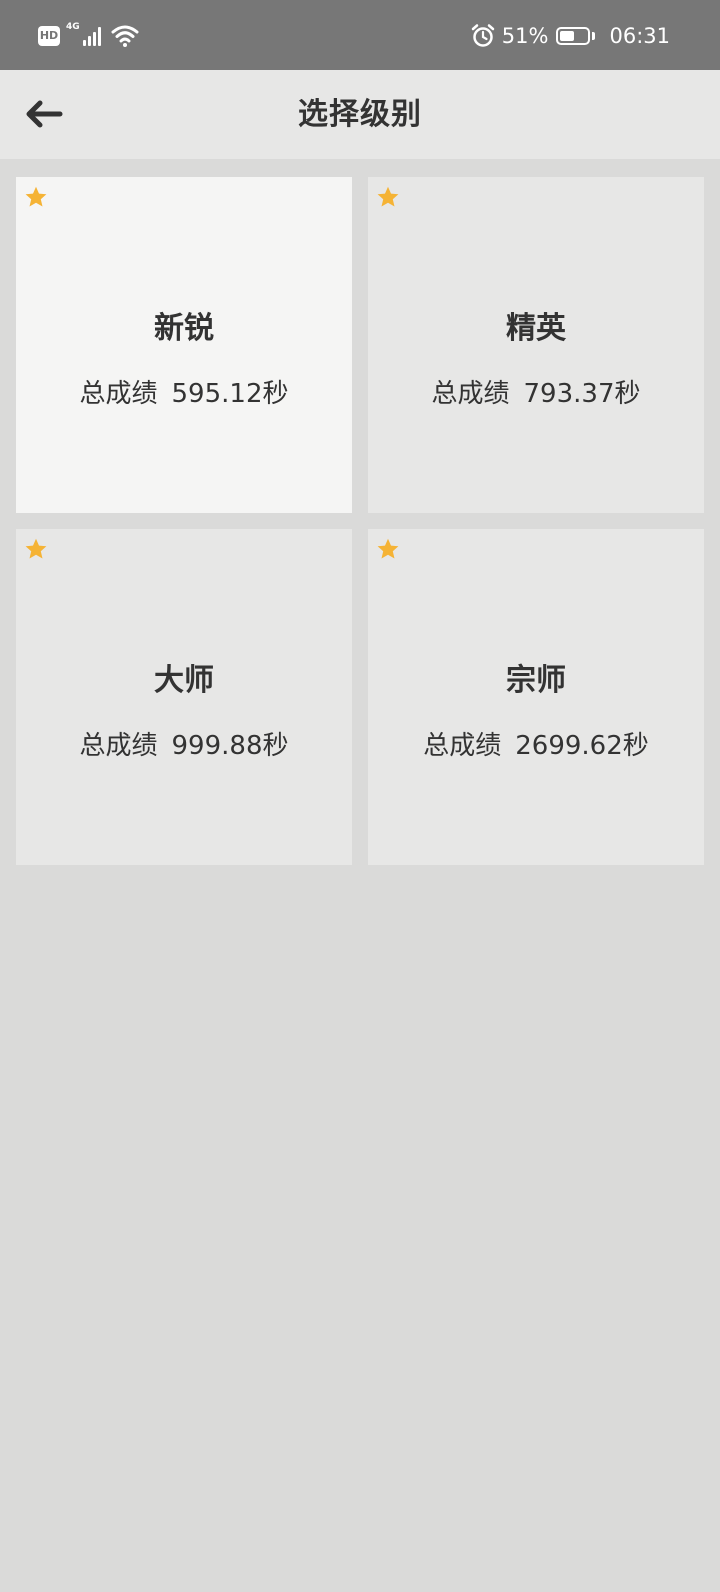 This screenshot has height=1592, width=720. I want to click on status-right: 51% 06:31, so click(570, 36).